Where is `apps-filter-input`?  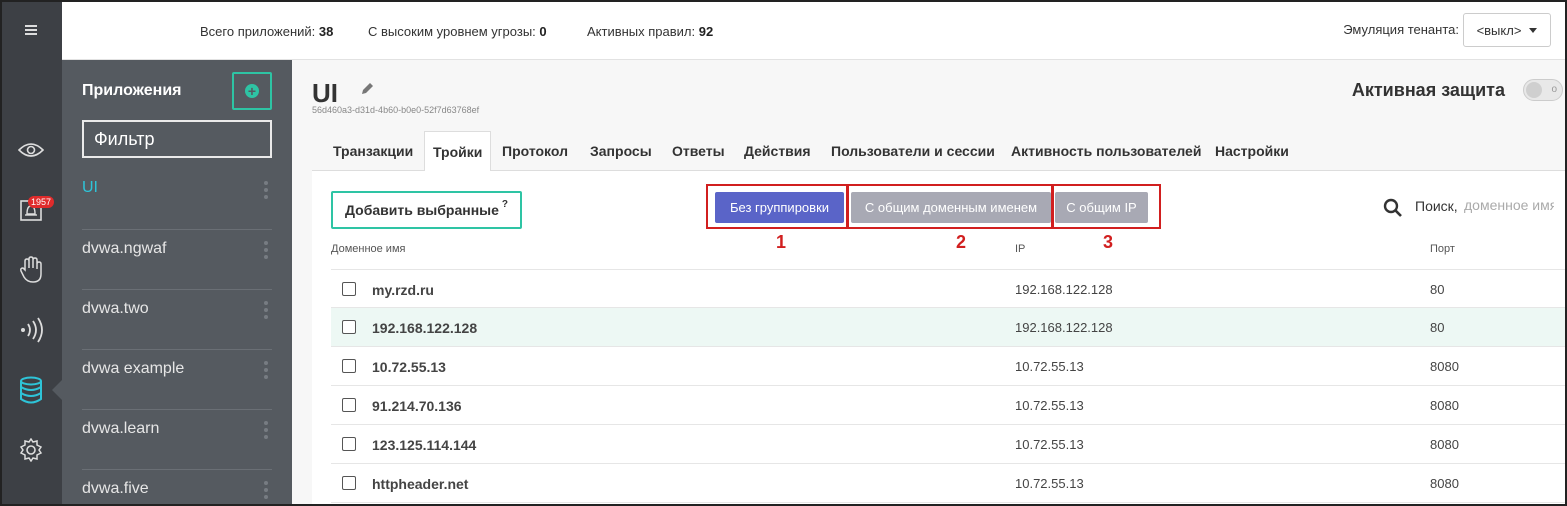 apps-filter-input is located at coordinates (177, 139).